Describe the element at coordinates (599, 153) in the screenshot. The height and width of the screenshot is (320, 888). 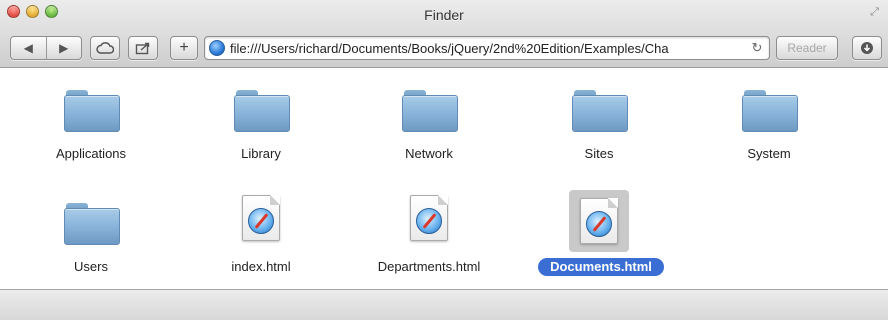
I see `item-label: Sites` at that location.